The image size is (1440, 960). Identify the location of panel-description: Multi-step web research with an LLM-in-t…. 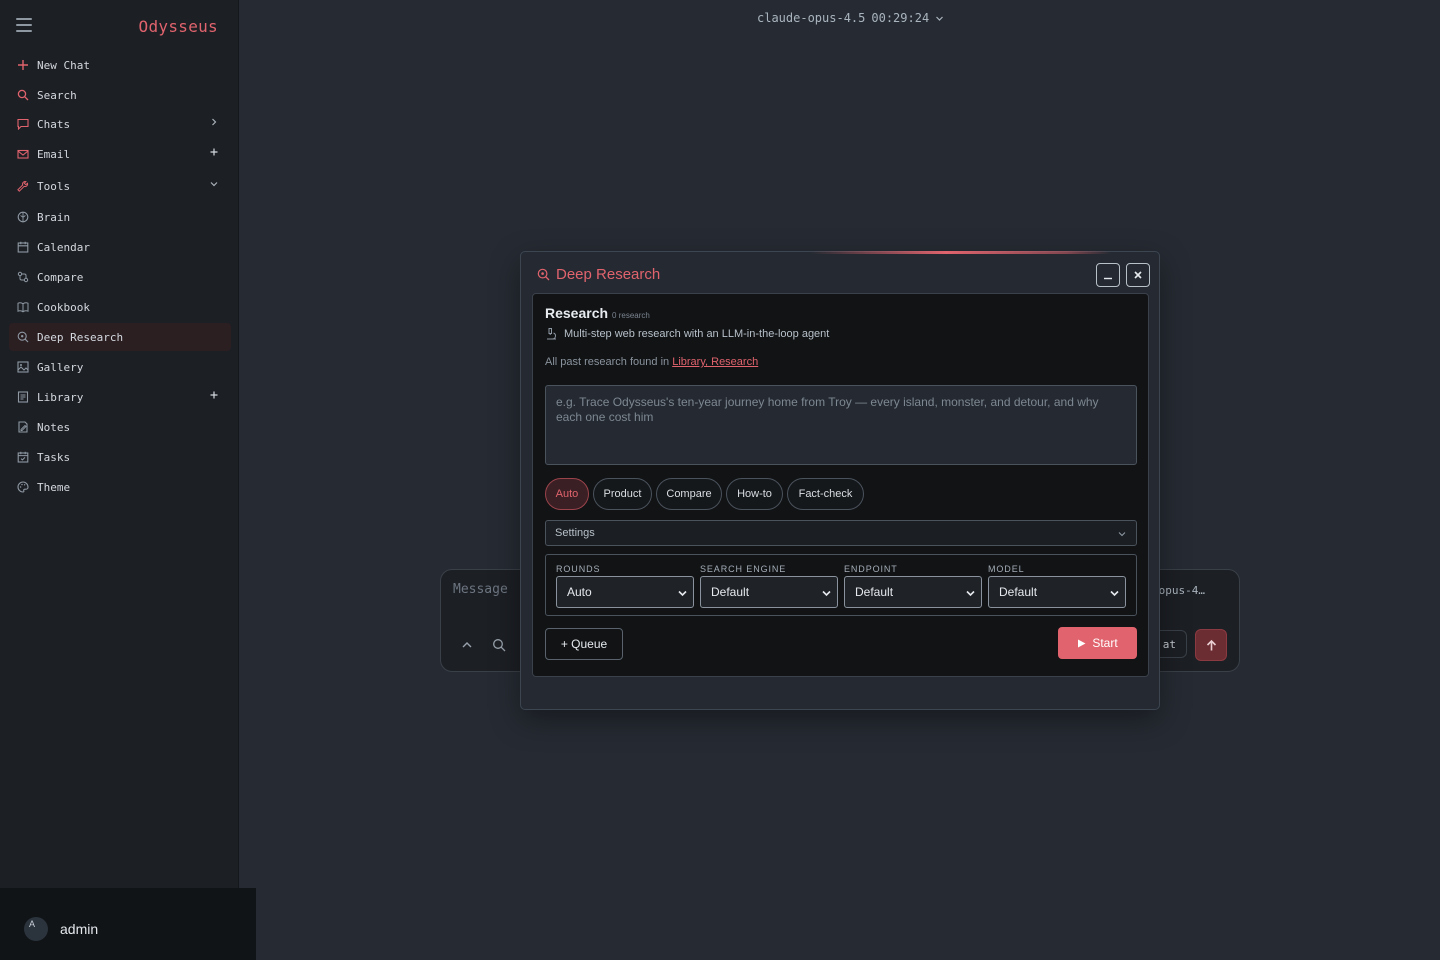
(687, 333).